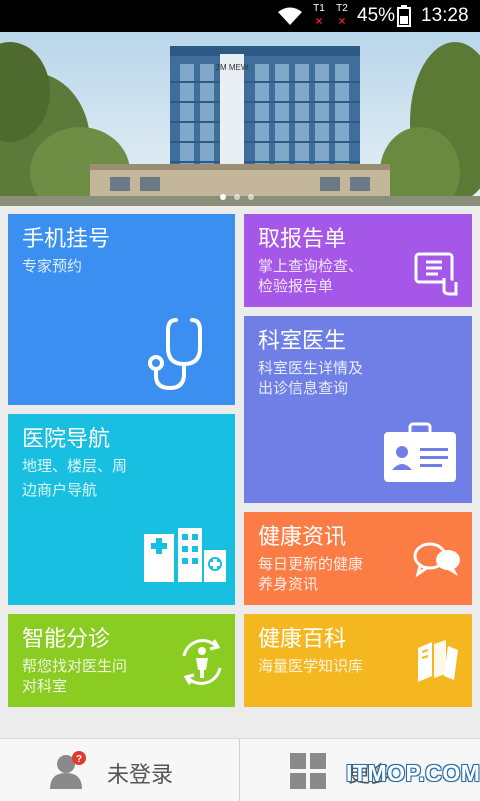 The image size is (480, 801). I want to click on hospital-building-icon, so click(184, 557).